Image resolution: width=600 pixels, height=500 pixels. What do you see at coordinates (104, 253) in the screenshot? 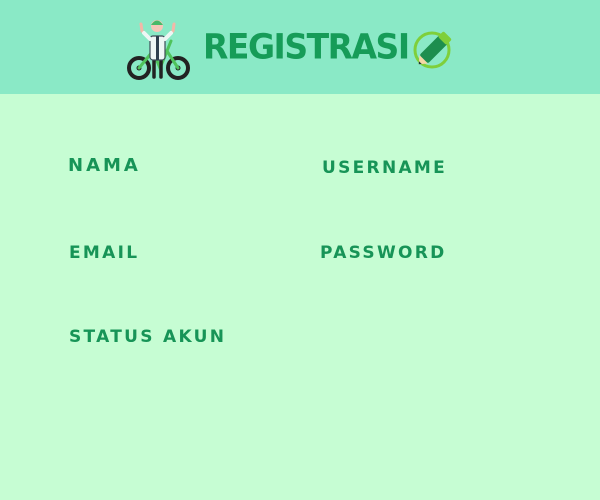
I see `email-label: EMAIL` at bounding box center [104, 253].